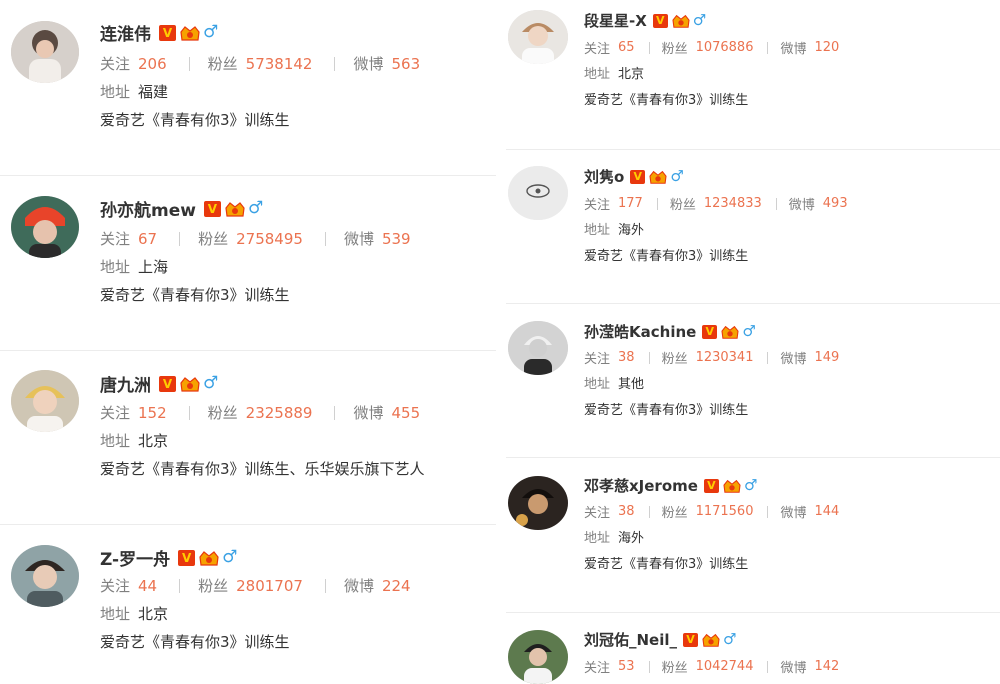  Describe the element at coordinates (152, 64) in the screenshot. I see `follow-count: 206` at that location.